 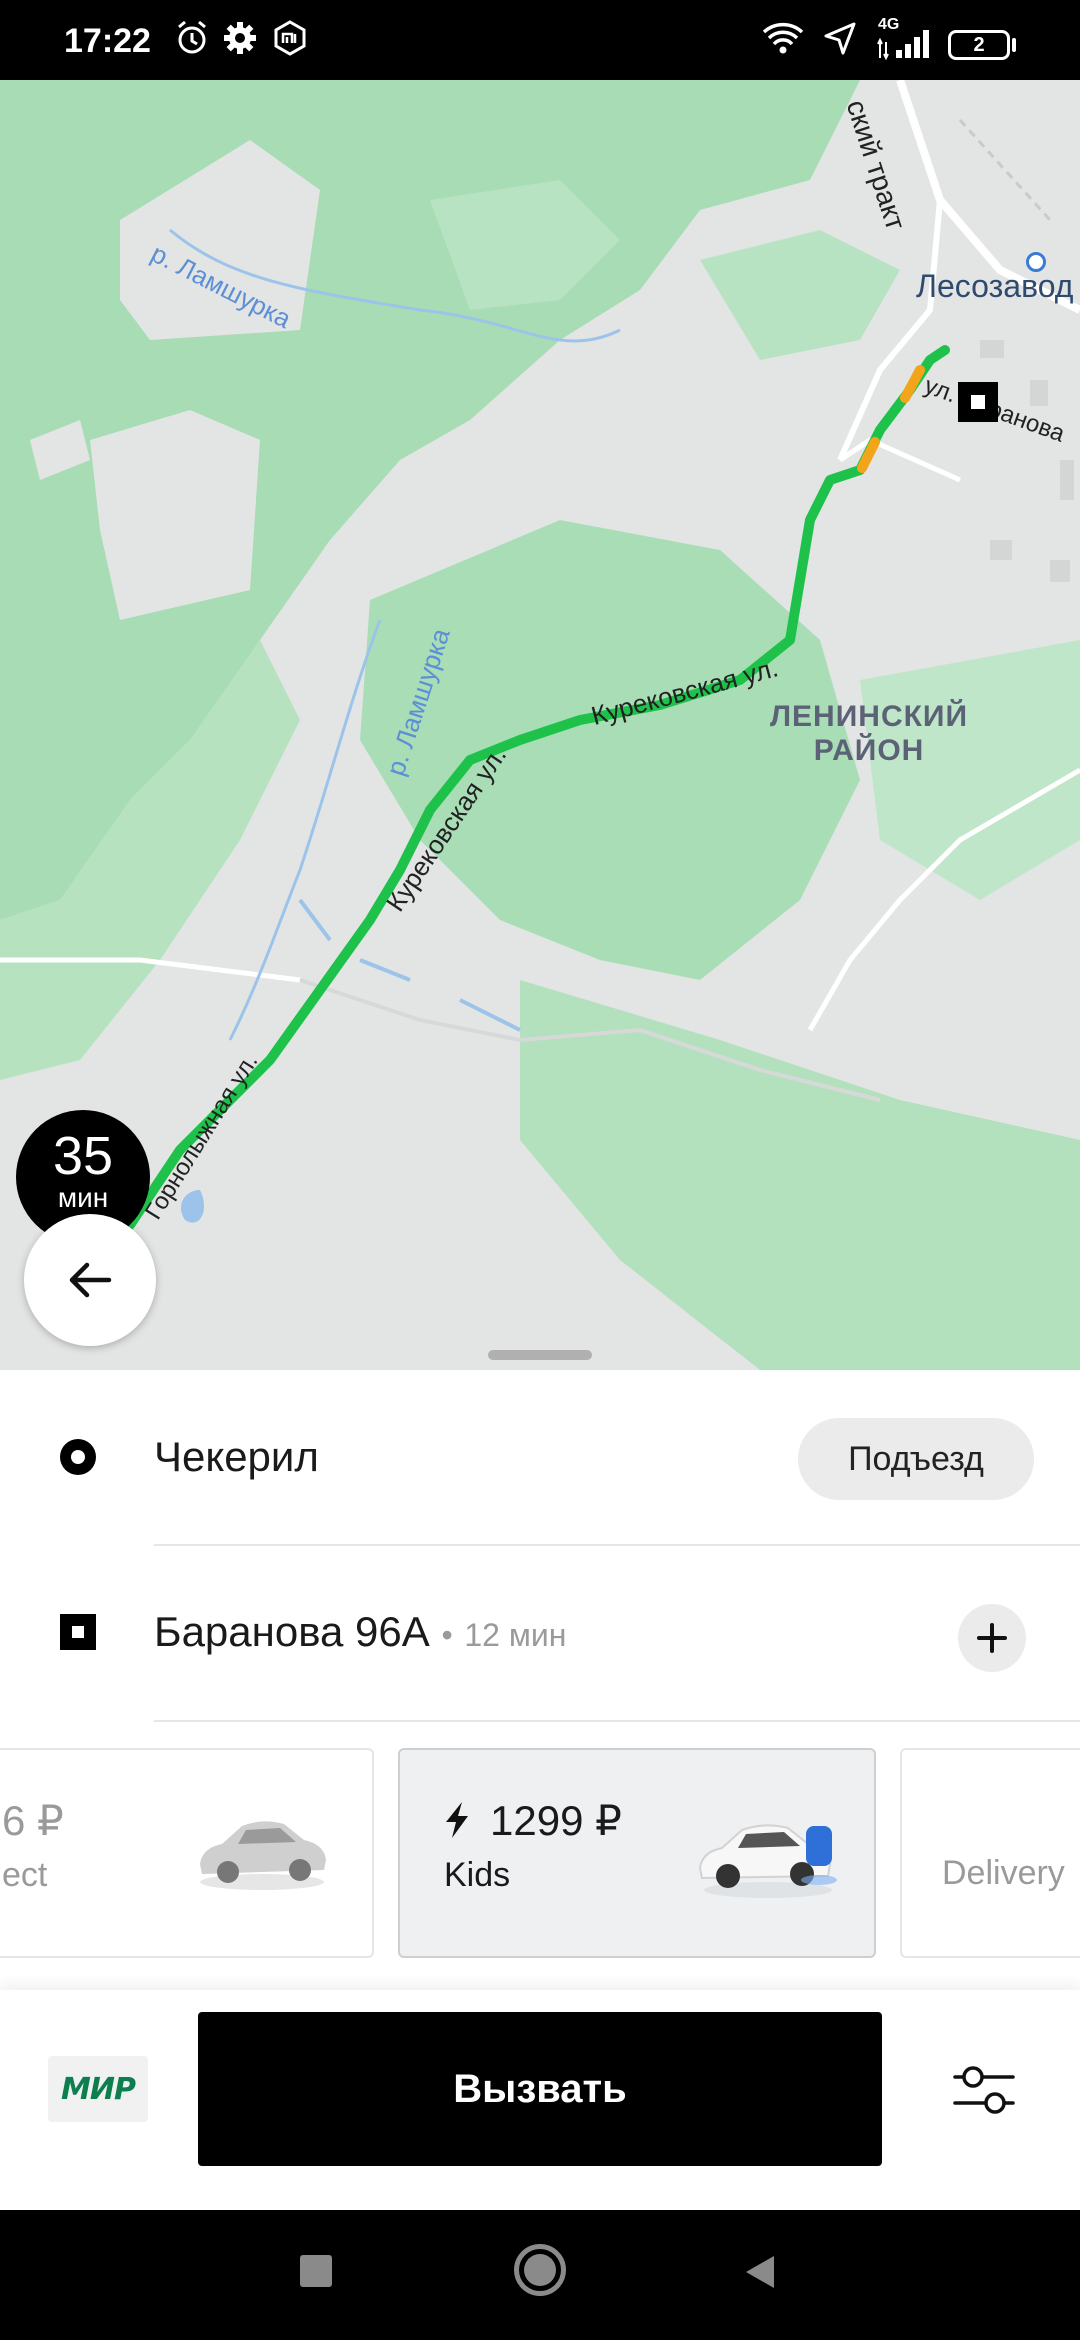 What do you see at coordinates (78, 1457) in the screenshot?
I see `pickup-point-icon` at bounding box center [78, 1457].